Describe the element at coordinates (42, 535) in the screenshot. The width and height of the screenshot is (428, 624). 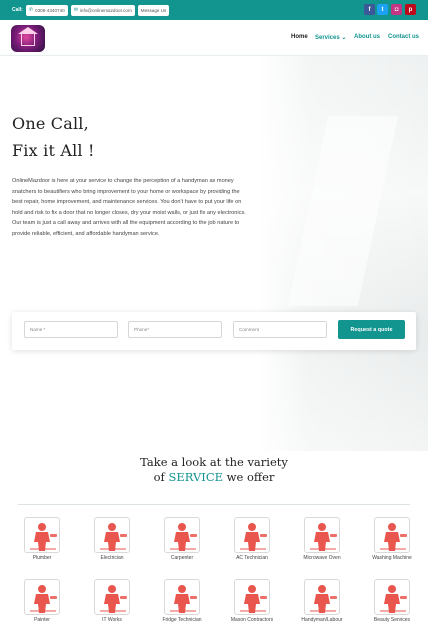
I see `plumber-icon` at that location.